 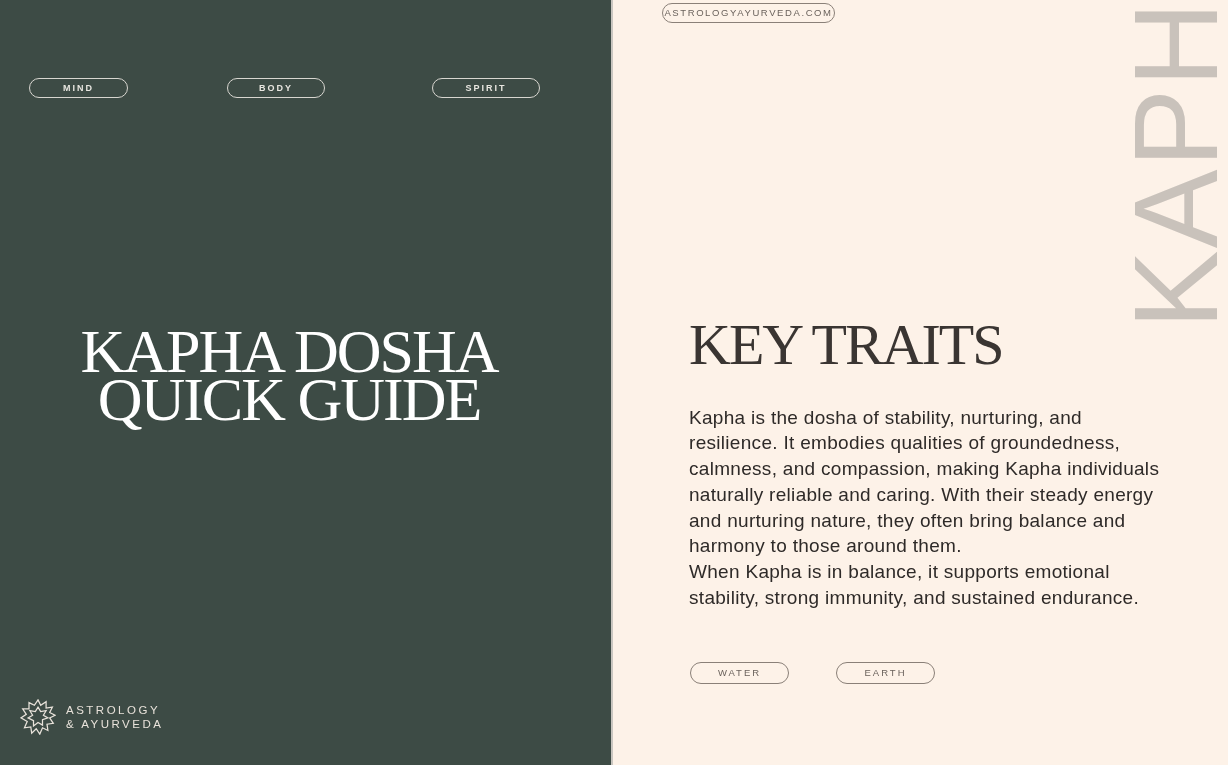 I want to click on body-paragraph: Kapha is the dosha of stability, nurturing, and resilience. It embodies qualities of groundedness, calmness, and compassion, making Kapha individuals naturally reliable and caring. With their steady energy and nurturing nature, they often bring balance and harmony to those around them., so click(x=925, y=482).